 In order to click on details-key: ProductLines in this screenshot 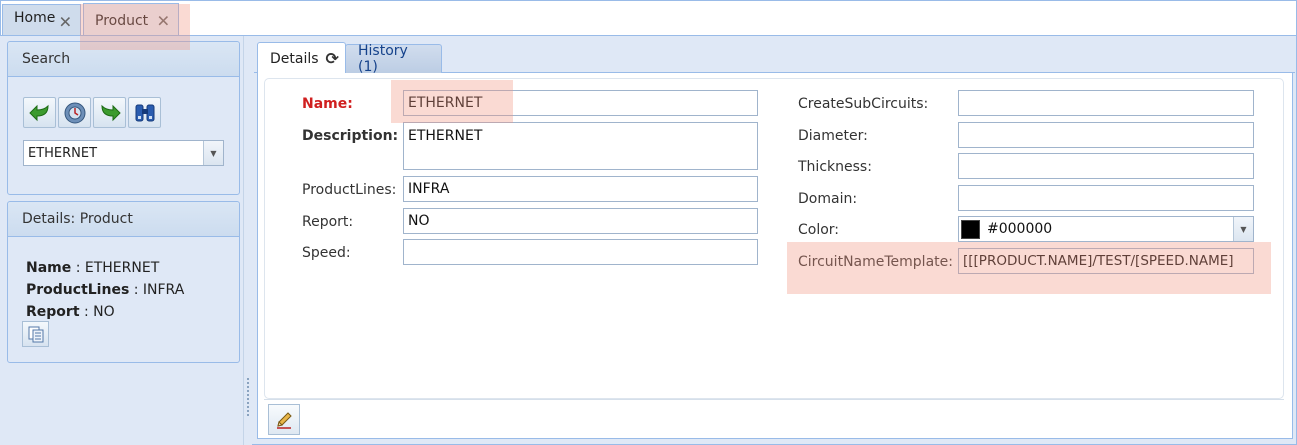, I will do `click(78, 290)`.